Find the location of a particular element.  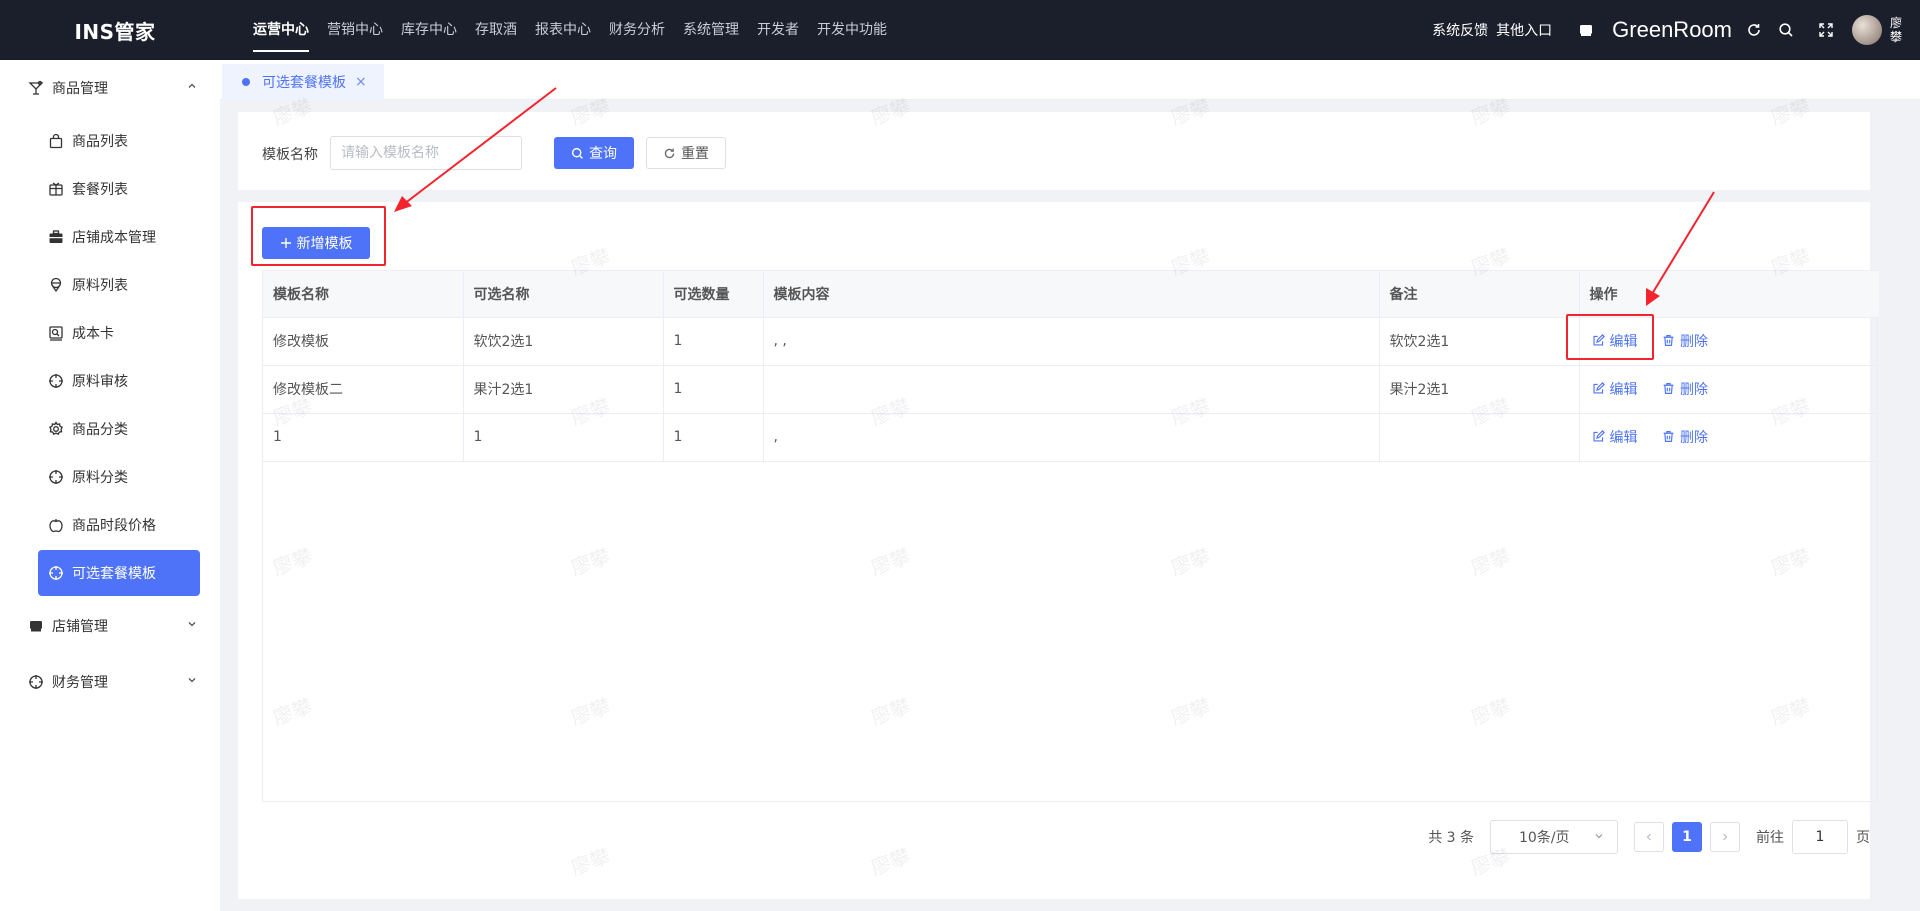

sidebar-group-product-management: 商品管理 is located at coordinates (110, 88).